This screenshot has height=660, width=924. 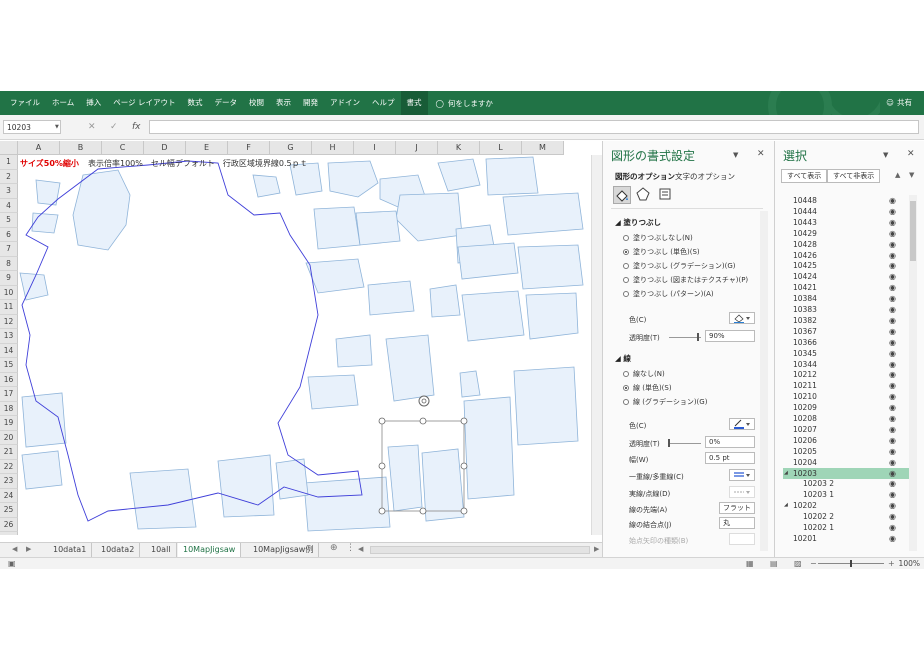 What do you see at coordinates (63, 103) in the screenshot?
I see `ribbon-tab: ホーム` at bounding box center [63, 103].